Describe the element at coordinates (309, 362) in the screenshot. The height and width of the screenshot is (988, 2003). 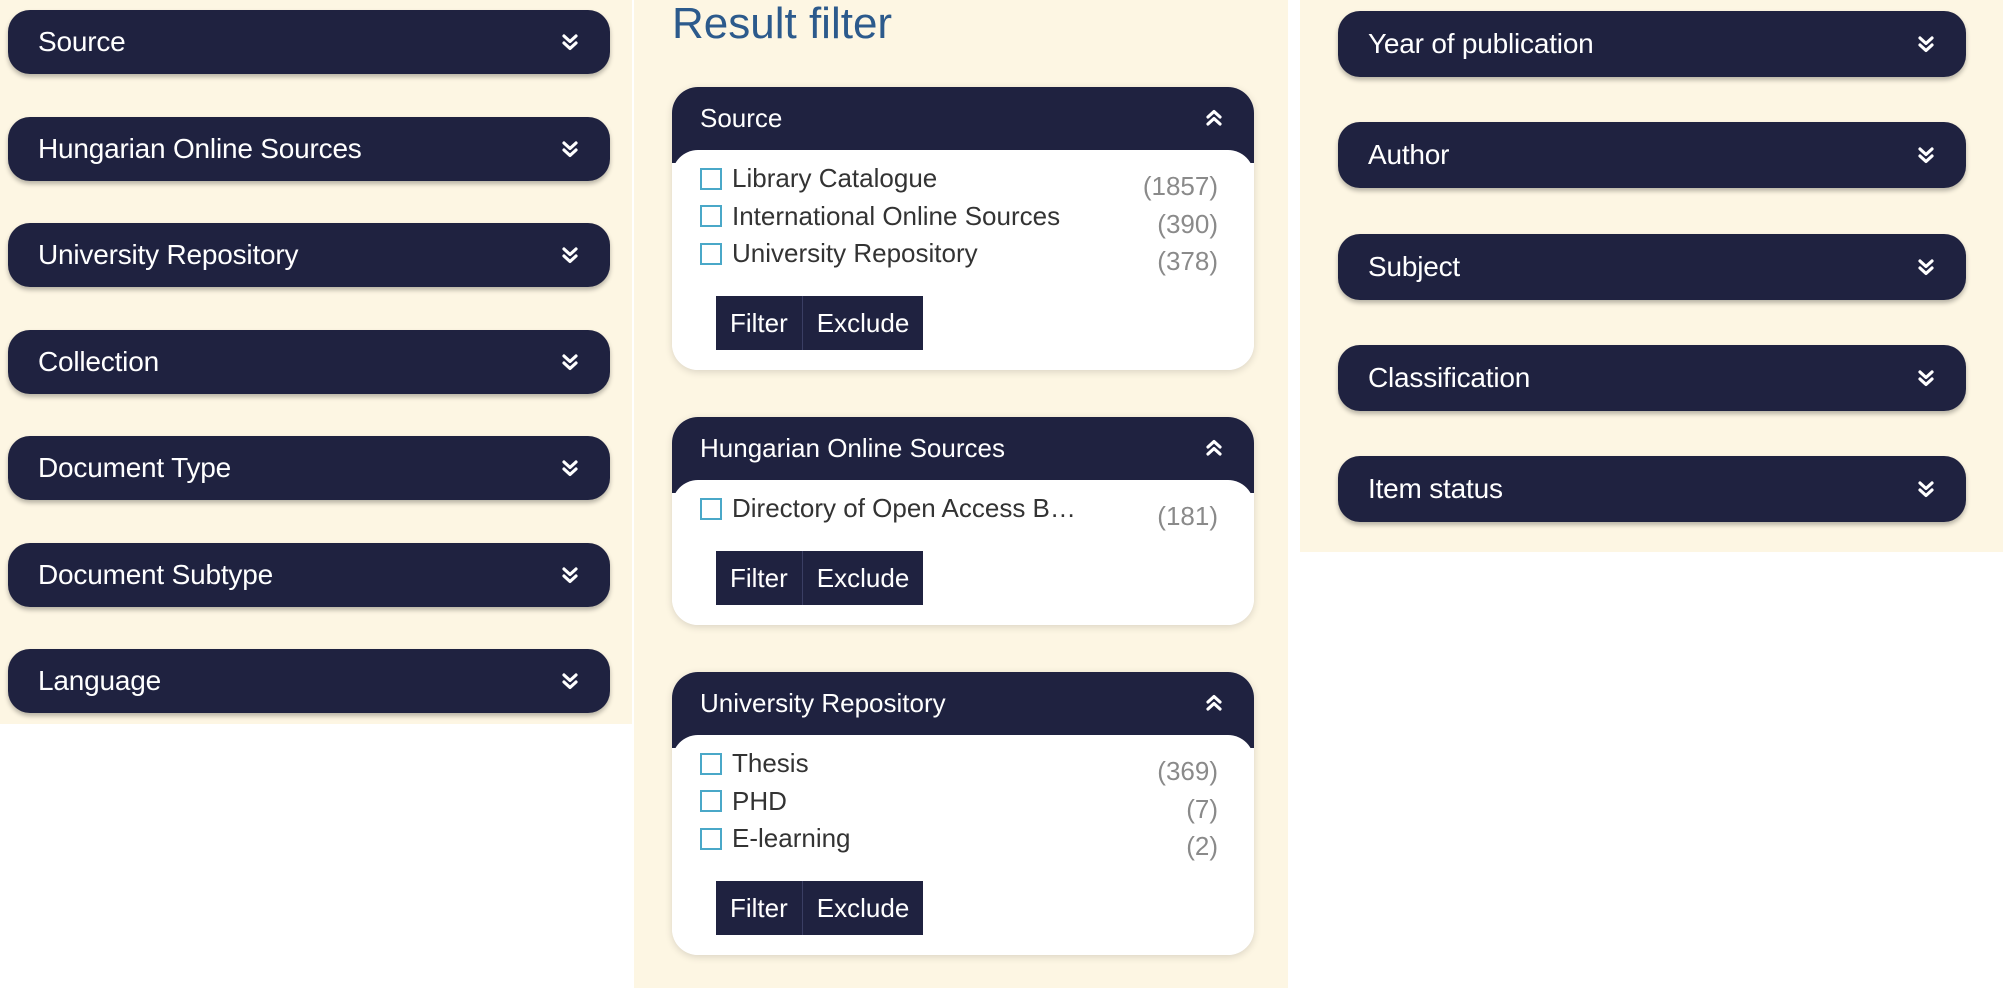
I see `facet-collection: Collection` at that location.